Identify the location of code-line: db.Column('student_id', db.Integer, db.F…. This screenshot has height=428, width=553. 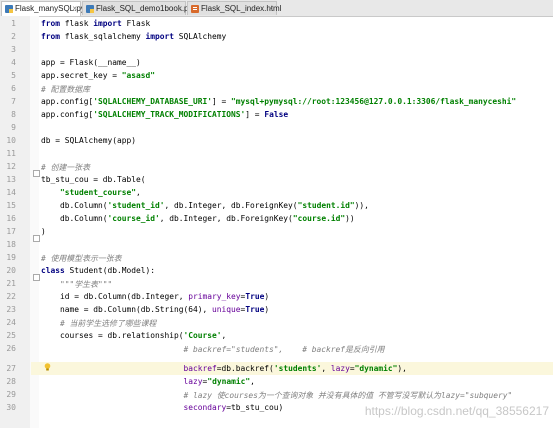
(205, 205).